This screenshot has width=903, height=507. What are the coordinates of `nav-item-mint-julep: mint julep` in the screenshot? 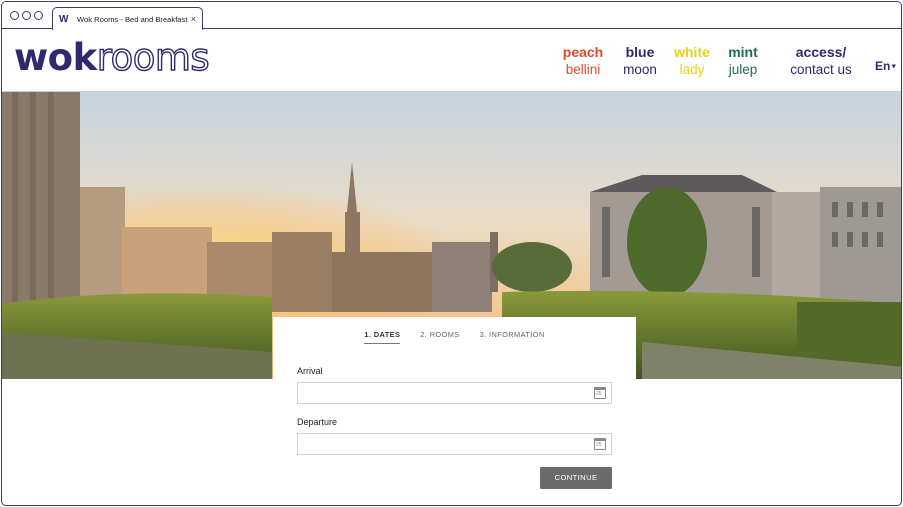 It's located at (743, 61).